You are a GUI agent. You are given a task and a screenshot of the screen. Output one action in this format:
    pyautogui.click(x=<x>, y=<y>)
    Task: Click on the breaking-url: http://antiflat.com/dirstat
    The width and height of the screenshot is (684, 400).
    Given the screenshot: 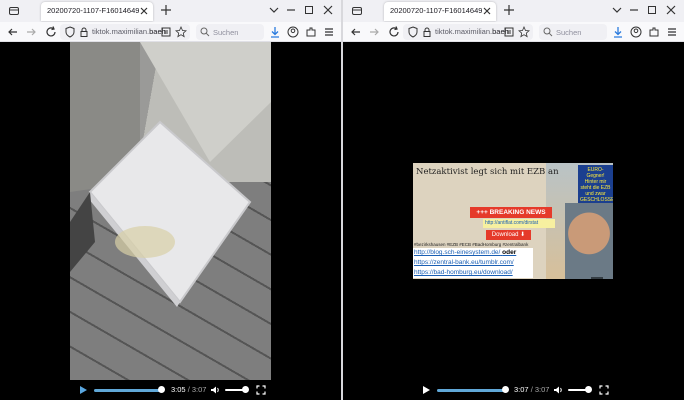 What is the action you would take?
    pyautogui.click(x=519, y=223)
    